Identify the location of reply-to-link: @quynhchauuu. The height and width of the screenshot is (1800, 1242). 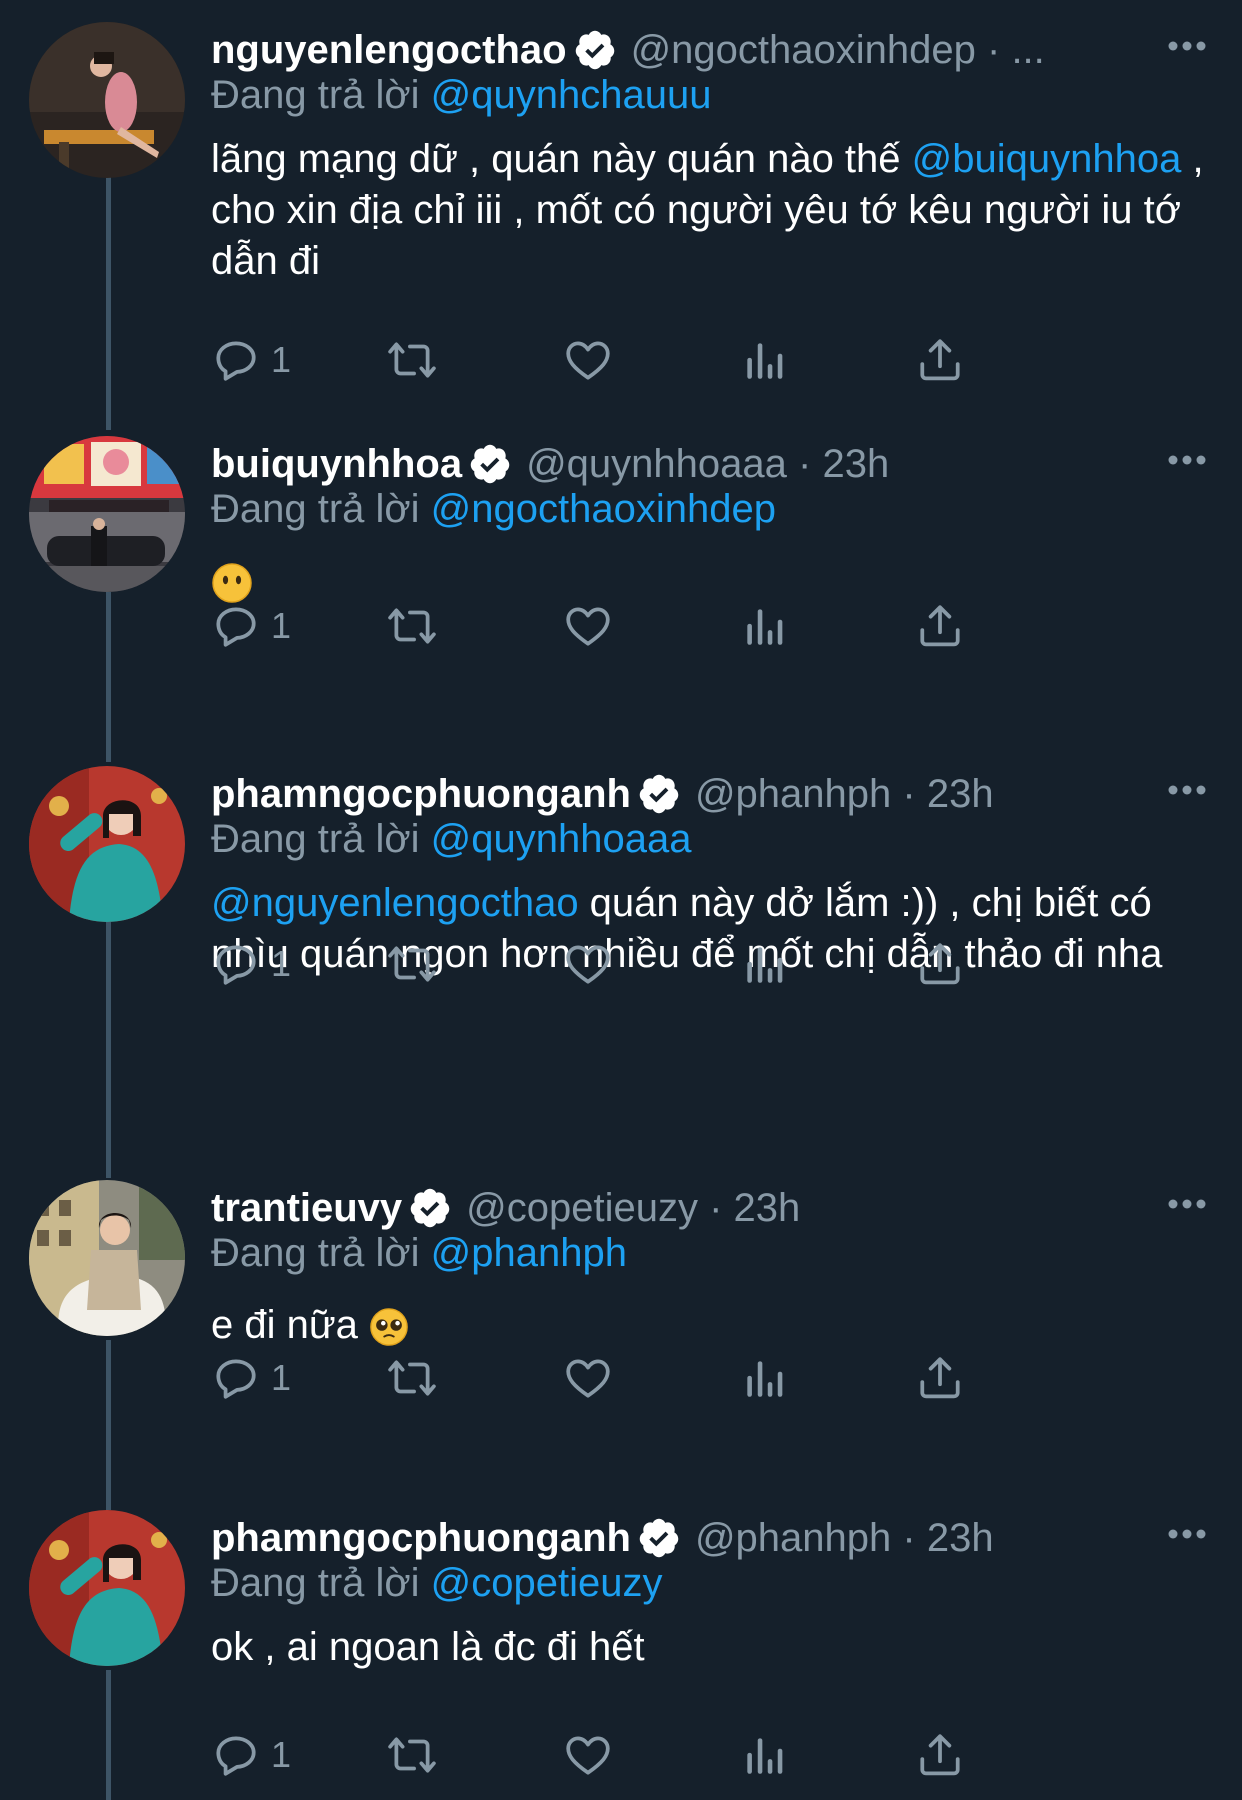
(571, 95).